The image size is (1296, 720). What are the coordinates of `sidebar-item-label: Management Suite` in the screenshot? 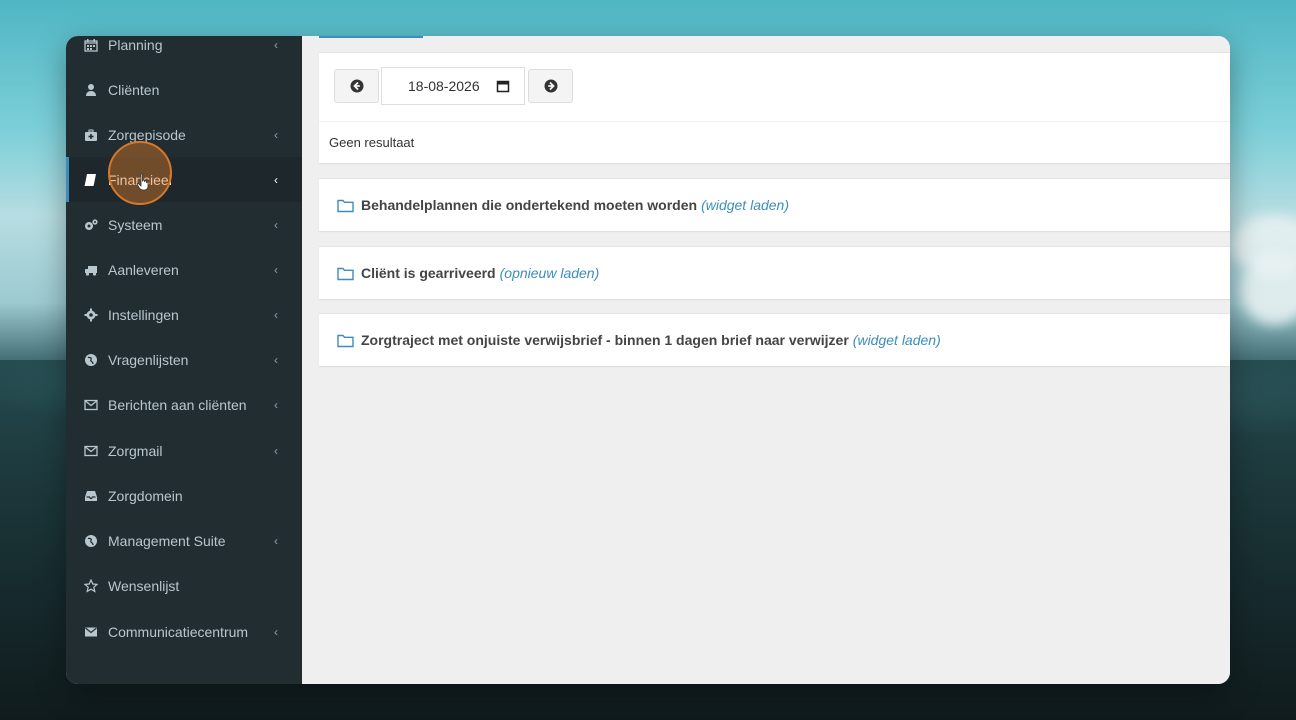 It's located at (167, 540).